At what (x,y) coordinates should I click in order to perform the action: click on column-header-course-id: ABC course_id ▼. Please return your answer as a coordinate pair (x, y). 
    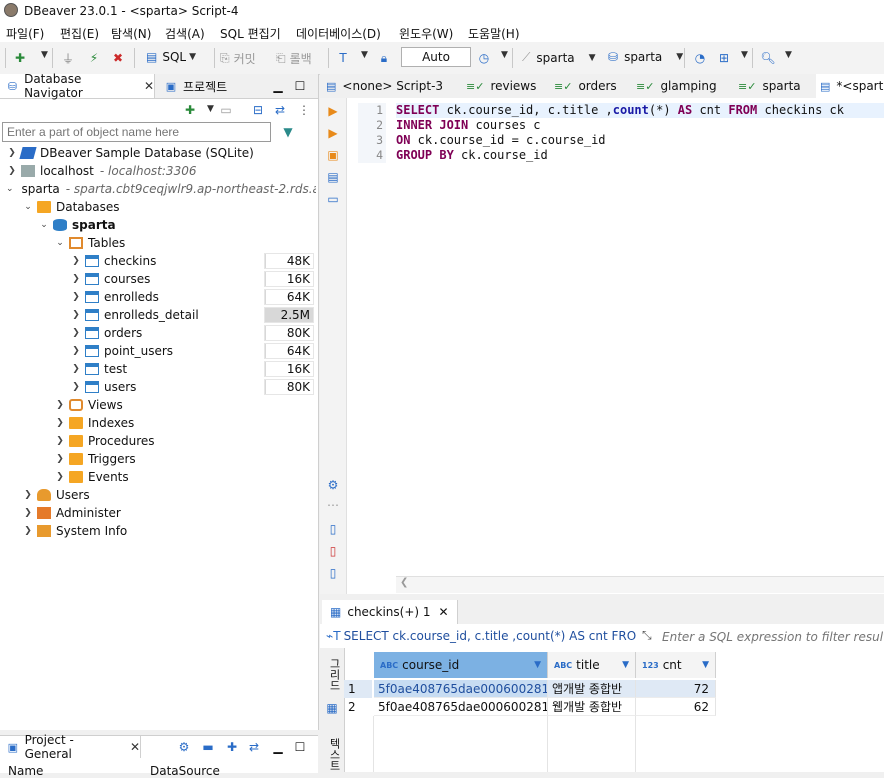
    Looking at the image, I should click on (461, 665).